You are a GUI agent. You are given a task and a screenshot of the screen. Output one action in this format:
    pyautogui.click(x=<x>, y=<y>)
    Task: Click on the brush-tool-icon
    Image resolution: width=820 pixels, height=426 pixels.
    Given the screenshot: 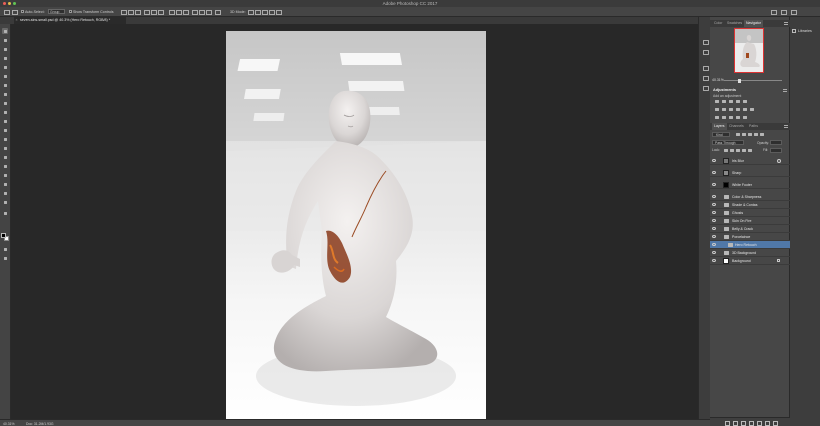 What is the action you would take?
    pyautogui.click(x=5, y=94)
    